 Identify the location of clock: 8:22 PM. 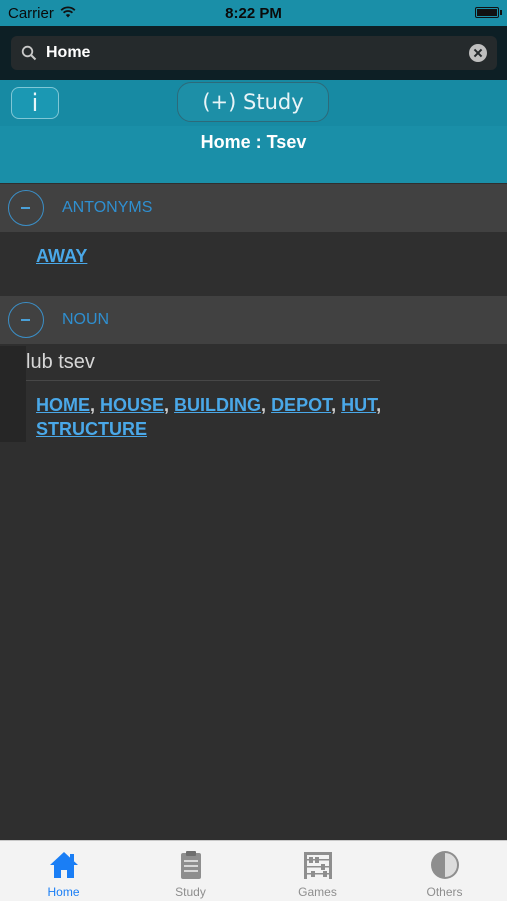
(253, 13).